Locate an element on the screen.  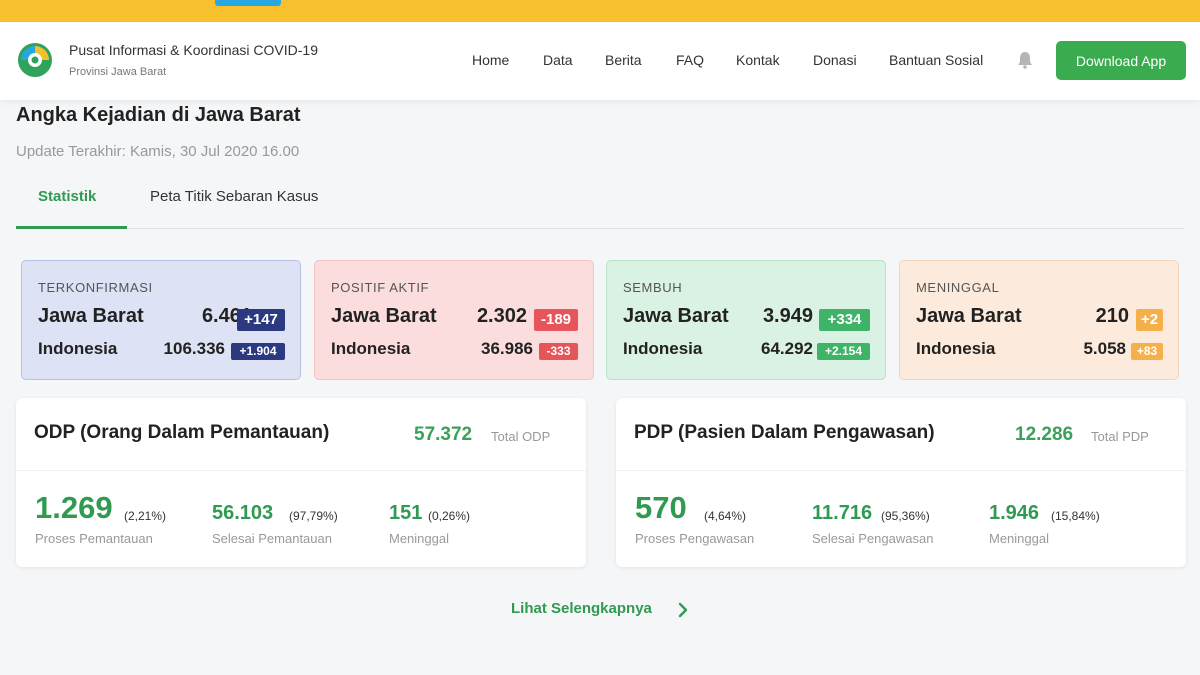
top-banner-button is located at coordinates (248, 3).